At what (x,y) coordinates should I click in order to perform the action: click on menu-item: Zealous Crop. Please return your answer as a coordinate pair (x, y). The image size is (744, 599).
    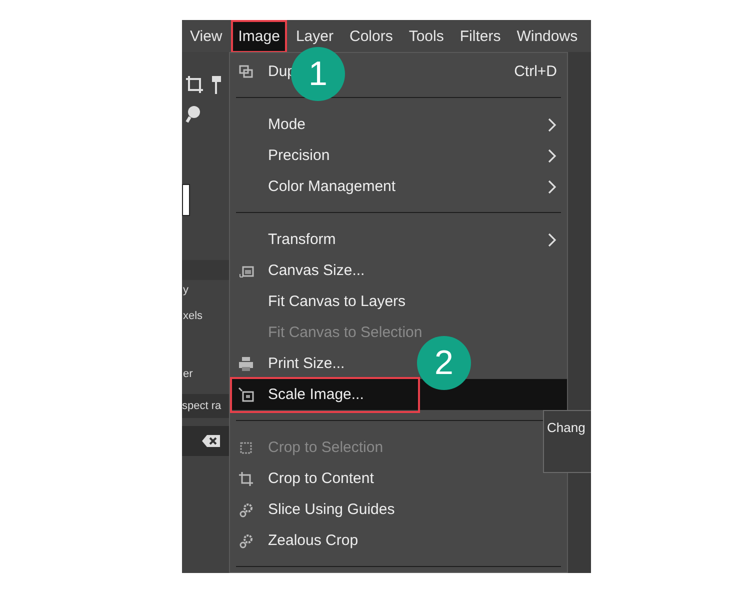
    Looking at the image, I should click on (313, 540).